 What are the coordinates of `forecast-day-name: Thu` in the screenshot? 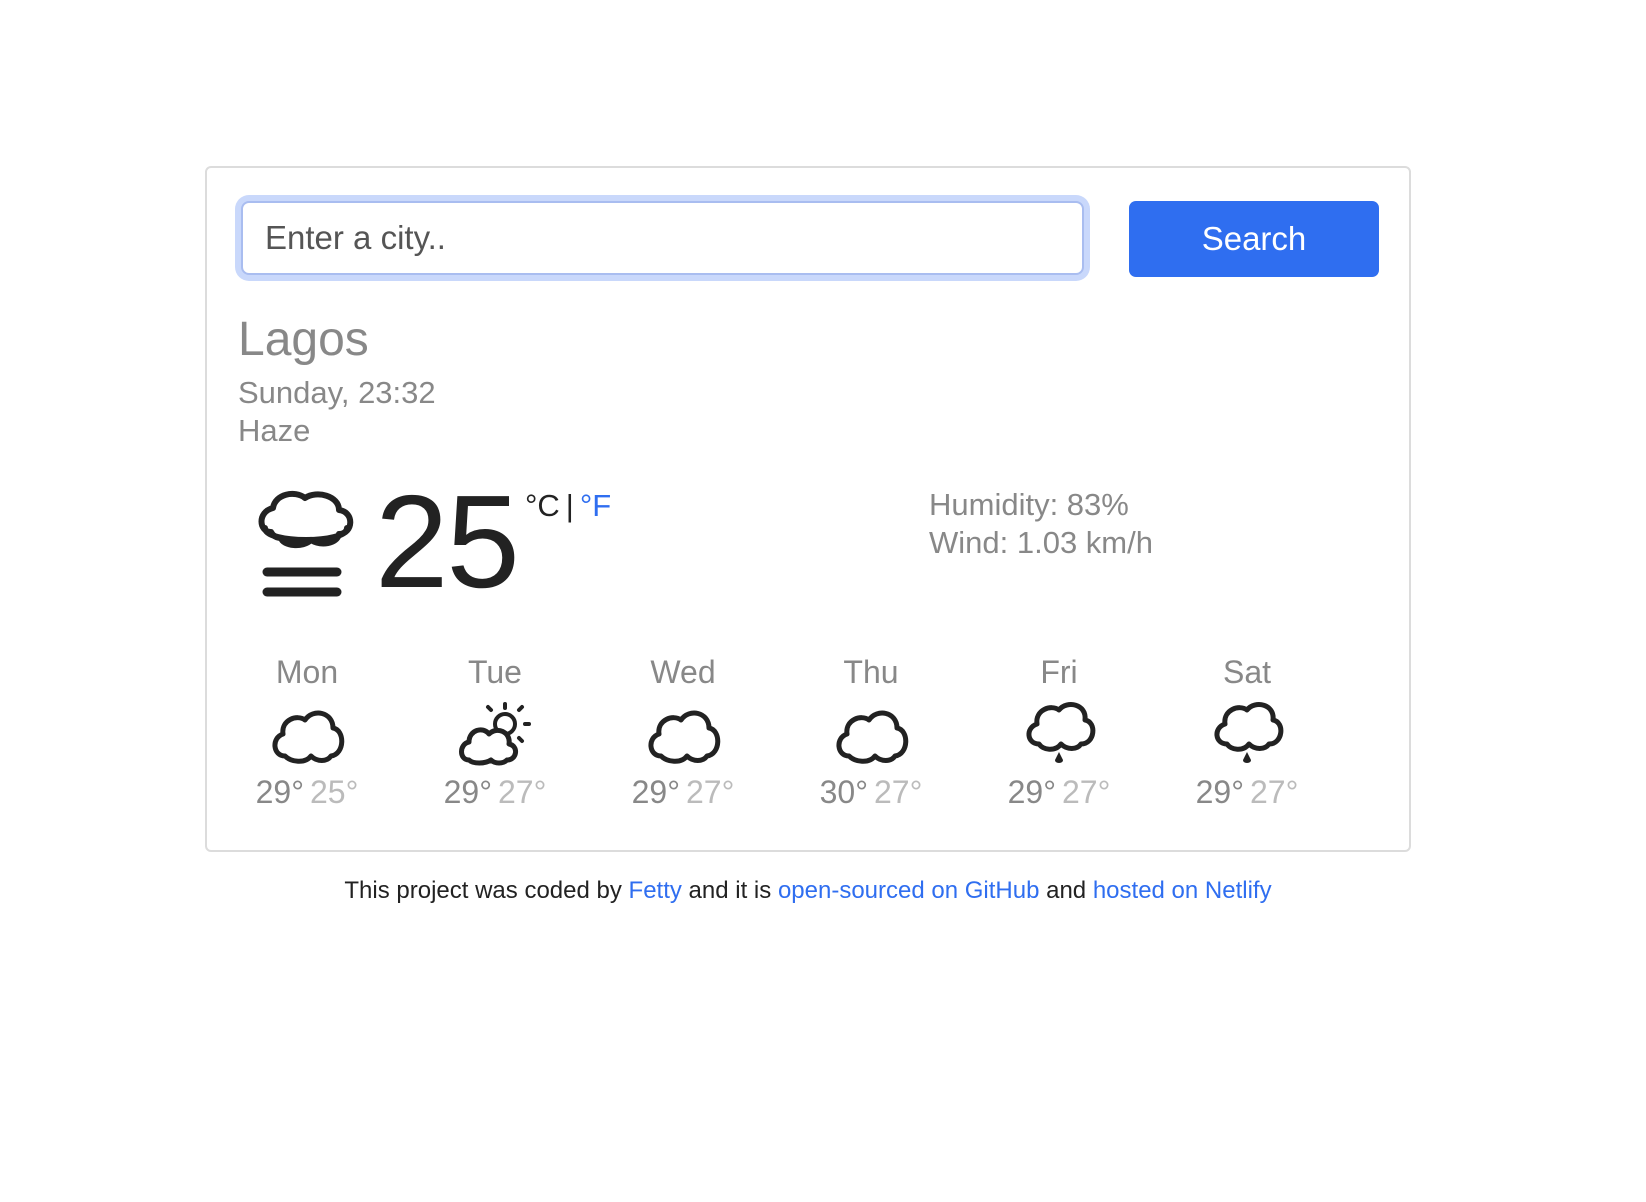 It's located at (871, 672).